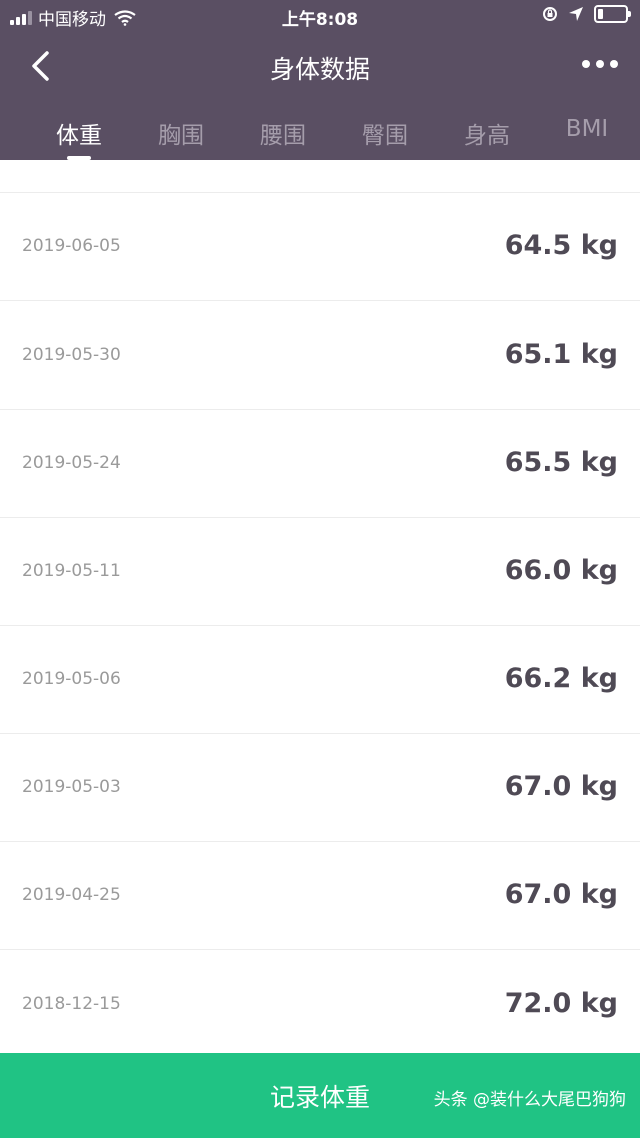 This screenshot has width=640, height=1138. What do you see at coordinates (320, 679) in the screenshot?
I see `list-item: 2019-05-06 66.2 kg` at bounding box center [320, 679].